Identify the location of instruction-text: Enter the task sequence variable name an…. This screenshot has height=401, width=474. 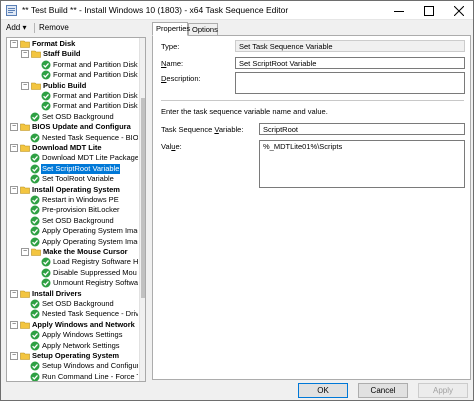
(244, 111).